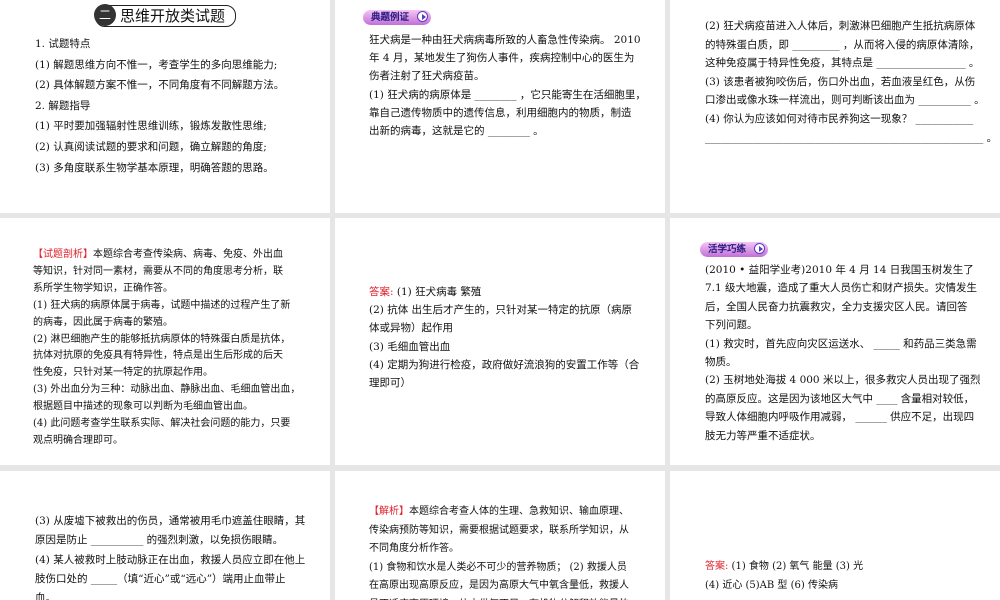  I want to click on practice-badge-label: 活学巧练, so click(727, 249).